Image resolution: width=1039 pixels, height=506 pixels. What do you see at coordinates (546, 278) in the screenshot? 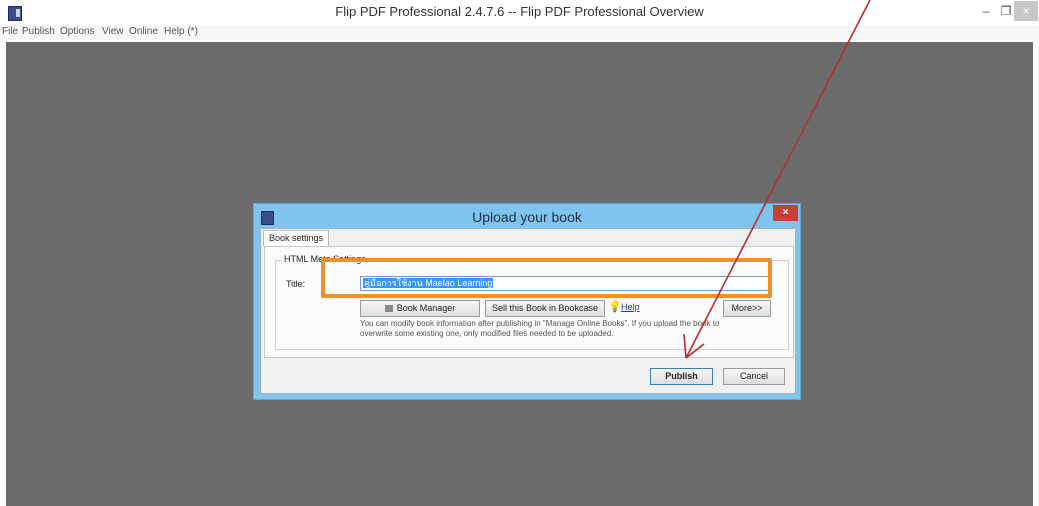
I see `title-highlight-box` at bounding box center [546, 278].